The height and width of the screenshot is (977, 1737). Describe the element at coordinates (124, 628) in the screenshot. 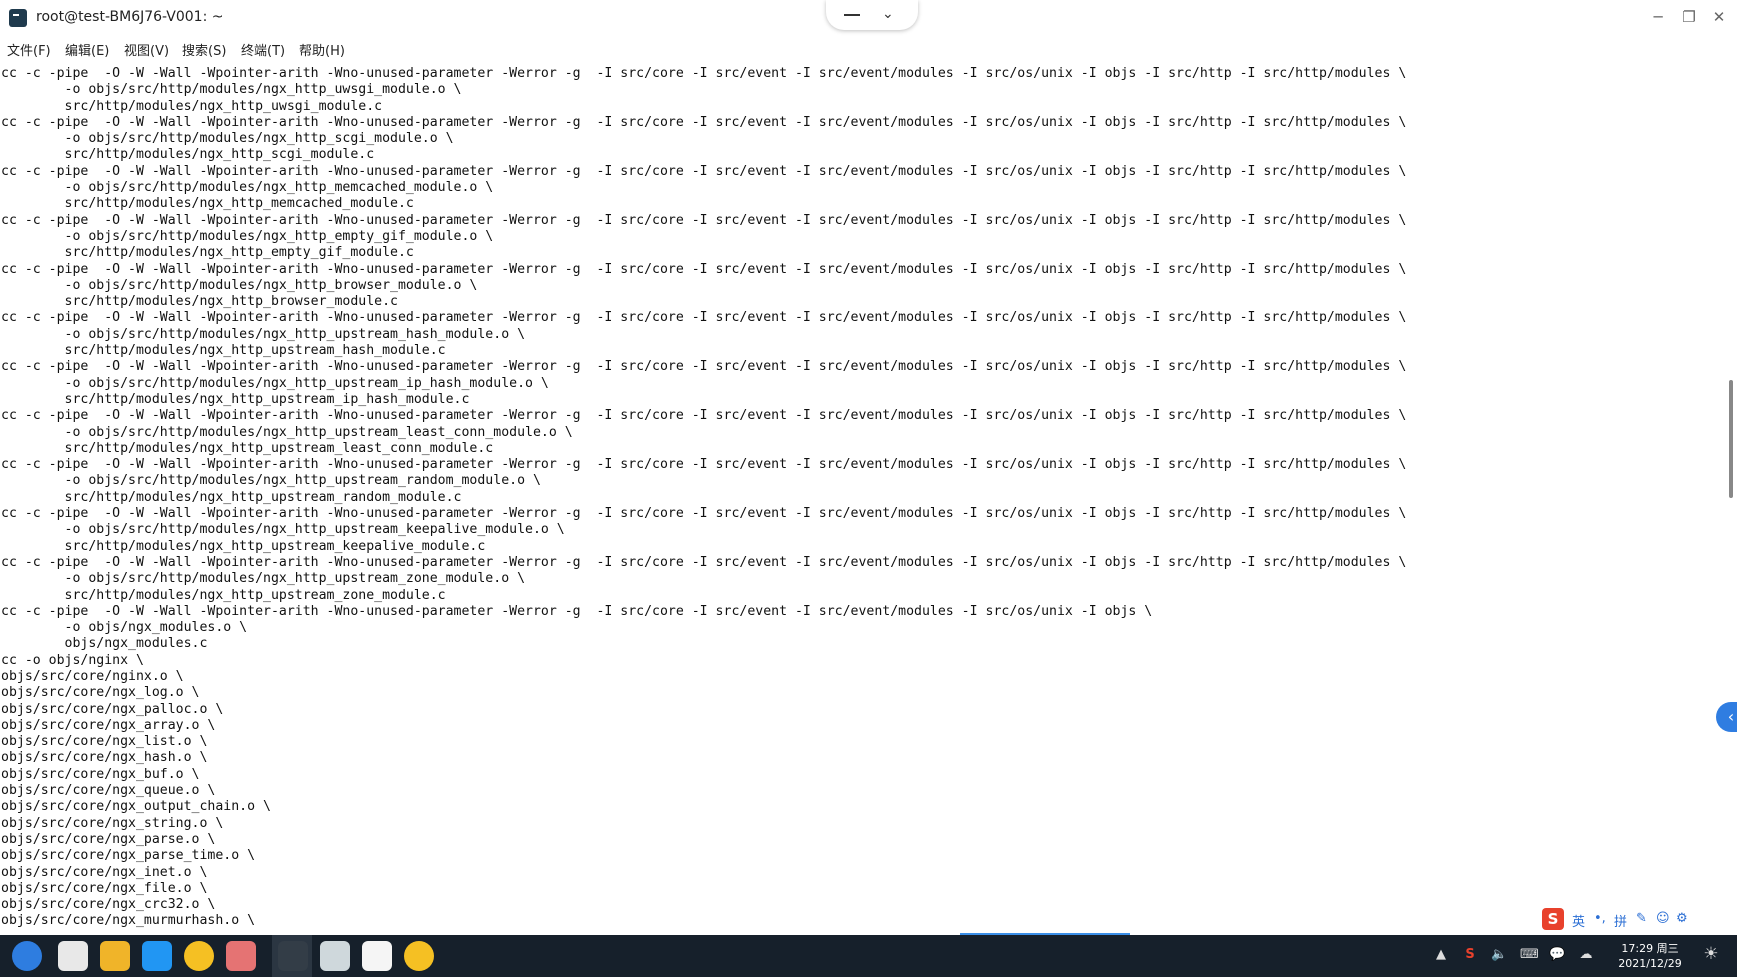

I see `terminal-line: -o objs/ngx_modules.o \` at that location.